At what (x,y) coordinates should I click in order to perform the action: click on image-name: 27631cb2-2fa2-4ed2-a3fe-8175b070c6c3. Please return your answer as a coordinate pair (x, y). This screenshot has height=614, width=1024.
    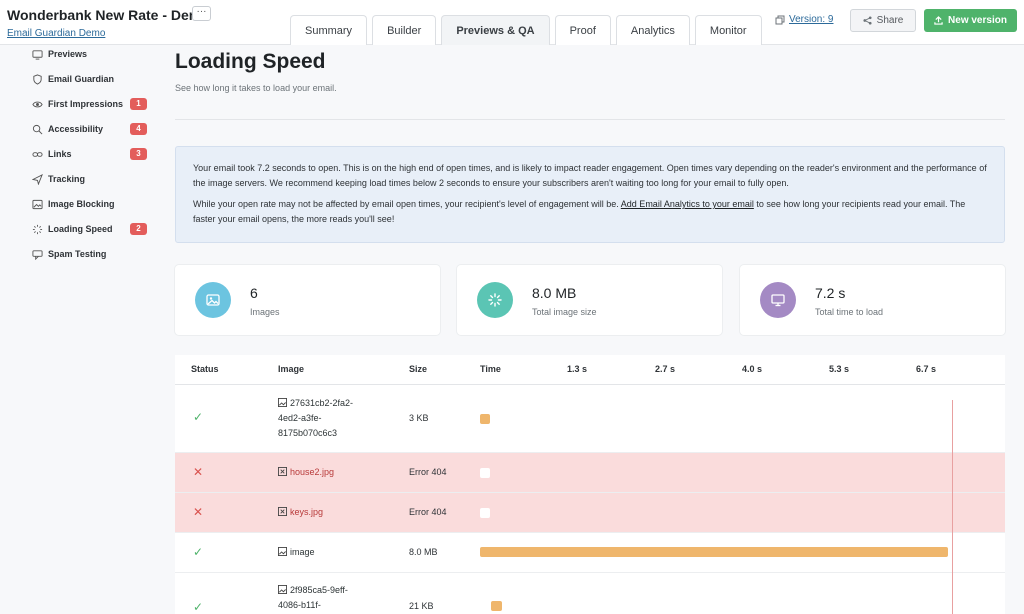
    Looking at the image, I should click on (323, 418).